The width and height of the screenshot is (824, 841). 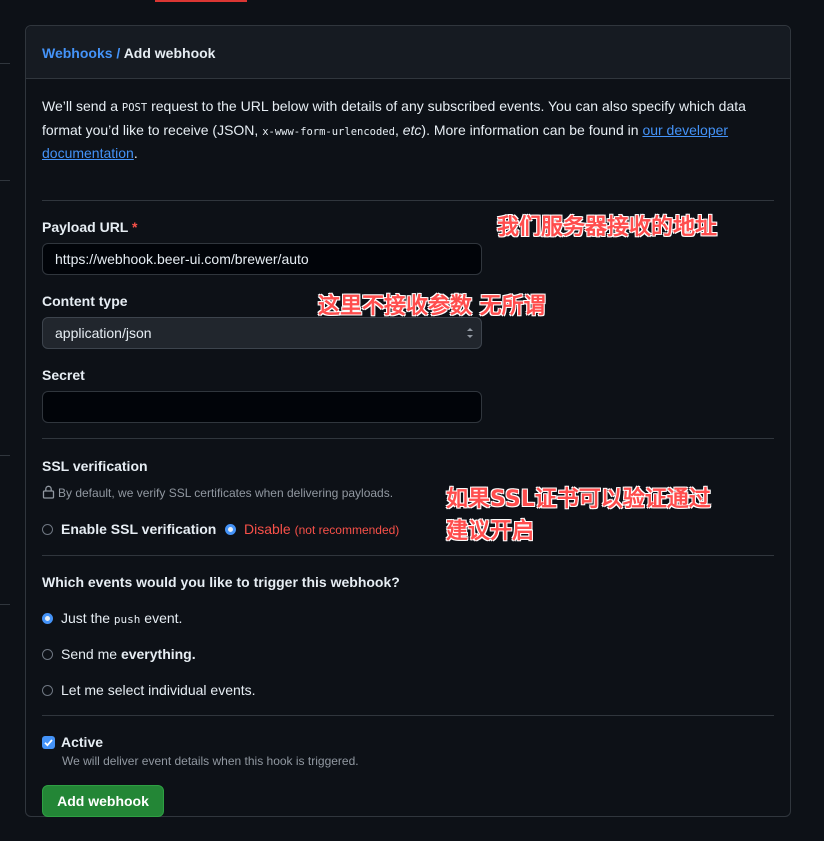 What do you see at coordinates (135, 153) in the screenshot?
I see `intro-text-part: .` at bounding box center [135, 153].